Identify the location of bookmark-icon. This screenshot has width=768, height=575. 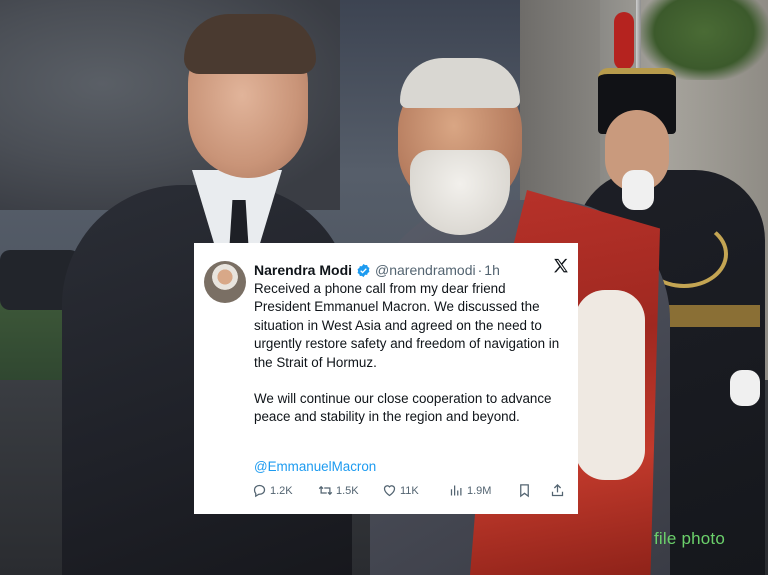
(524, 491).